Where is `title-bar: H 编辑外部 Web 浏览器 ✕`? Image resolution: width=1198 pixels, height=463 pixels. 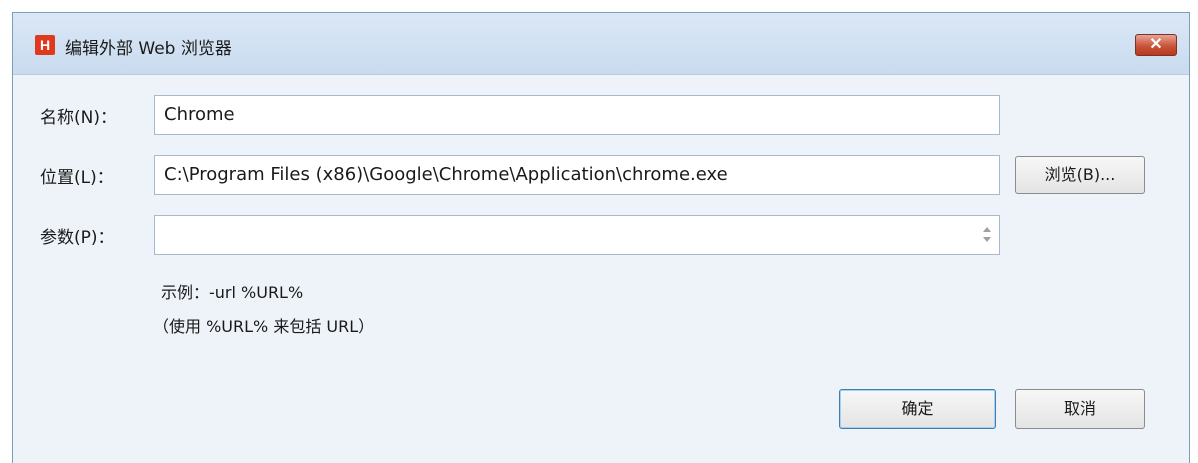 title-bar: H 编辑外部 Web 浏览器 ✕ is located at coordinates (601, 44).